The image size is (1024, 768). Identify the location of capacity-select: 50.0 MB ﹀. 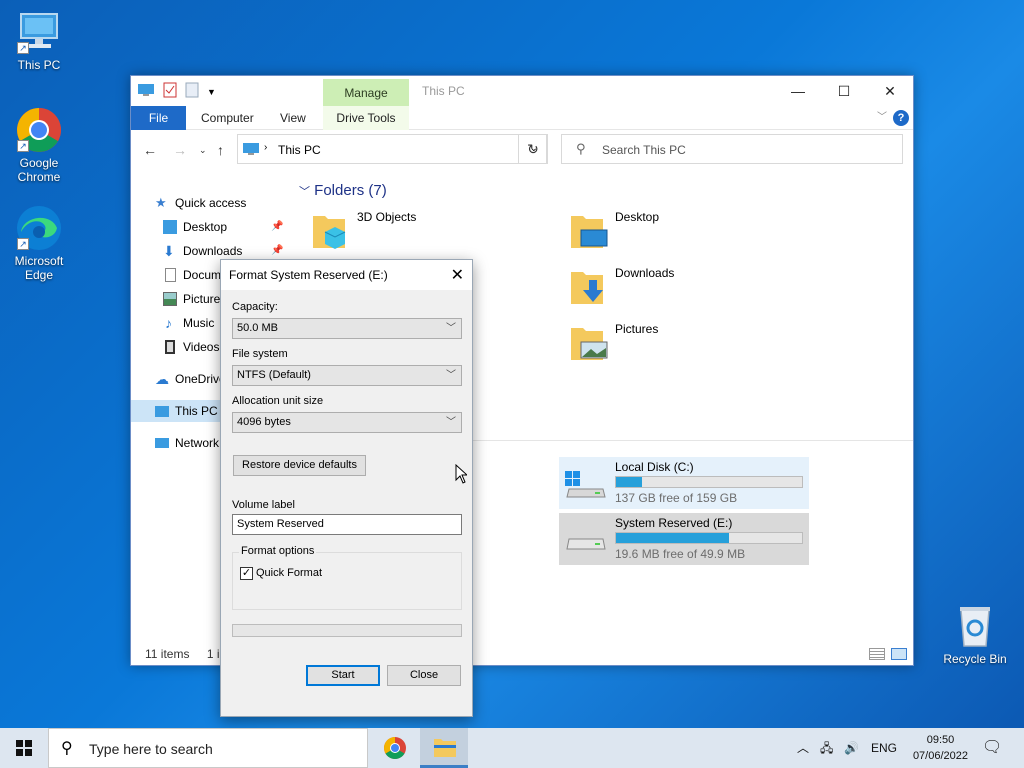
(347, 328).